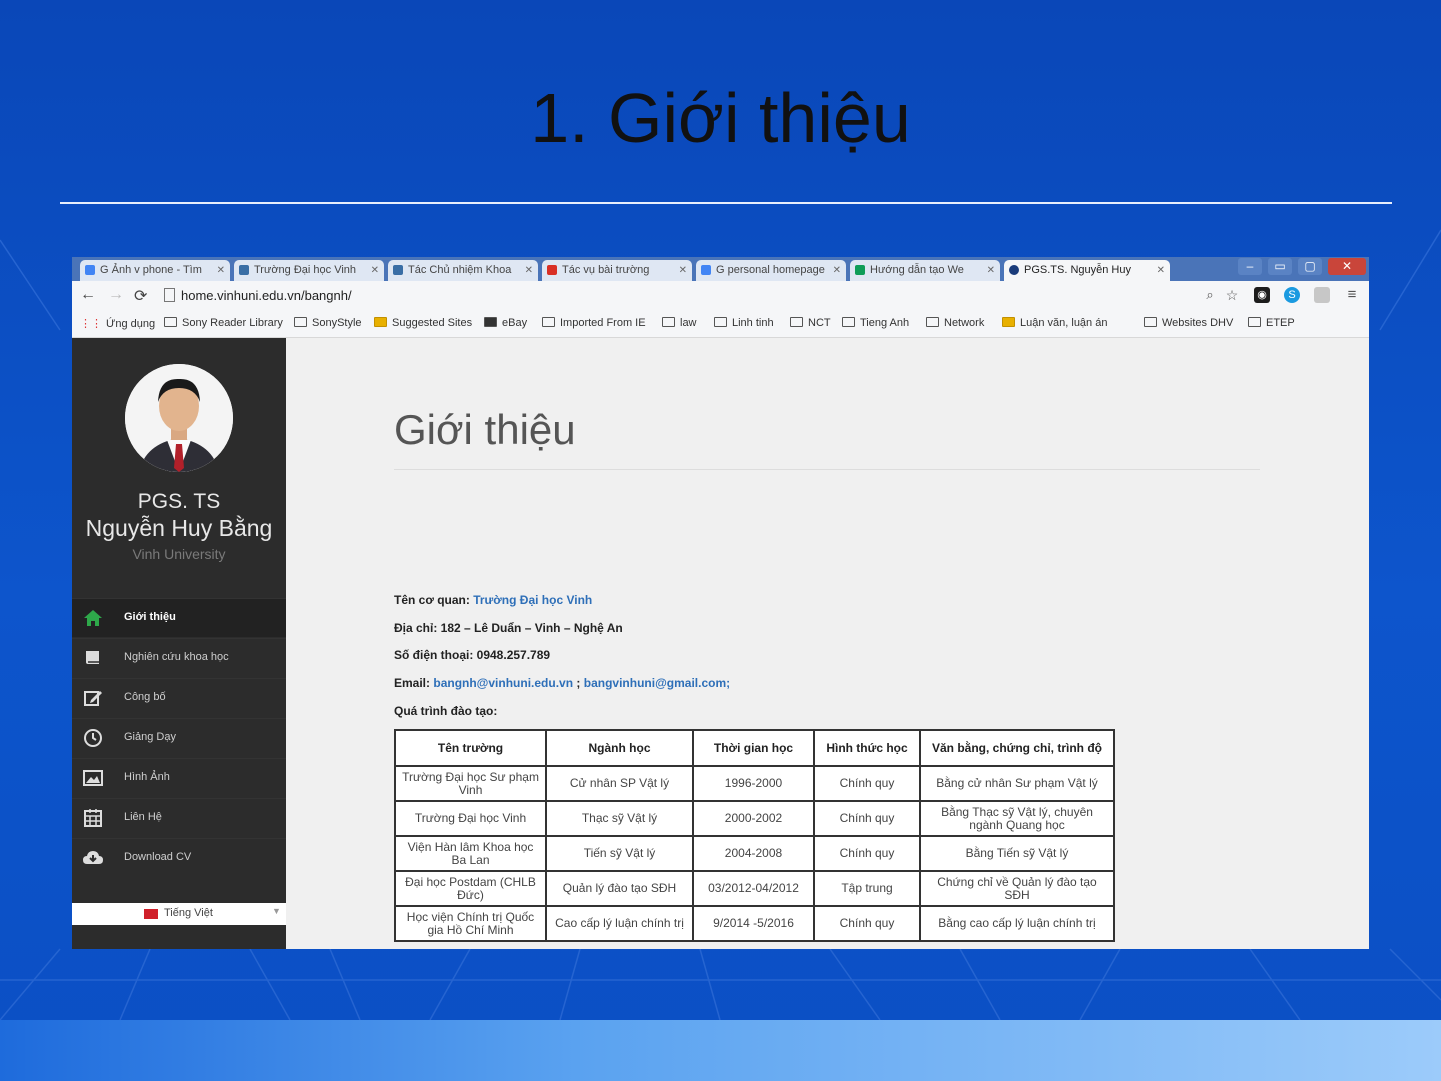 The height and width of the screenshot is (1081, 1441). What do you see at coordinates (532, 600) in the screenshot?
I see `org-link: Trường Đại học Vinh` at bounding box center [532, 600].